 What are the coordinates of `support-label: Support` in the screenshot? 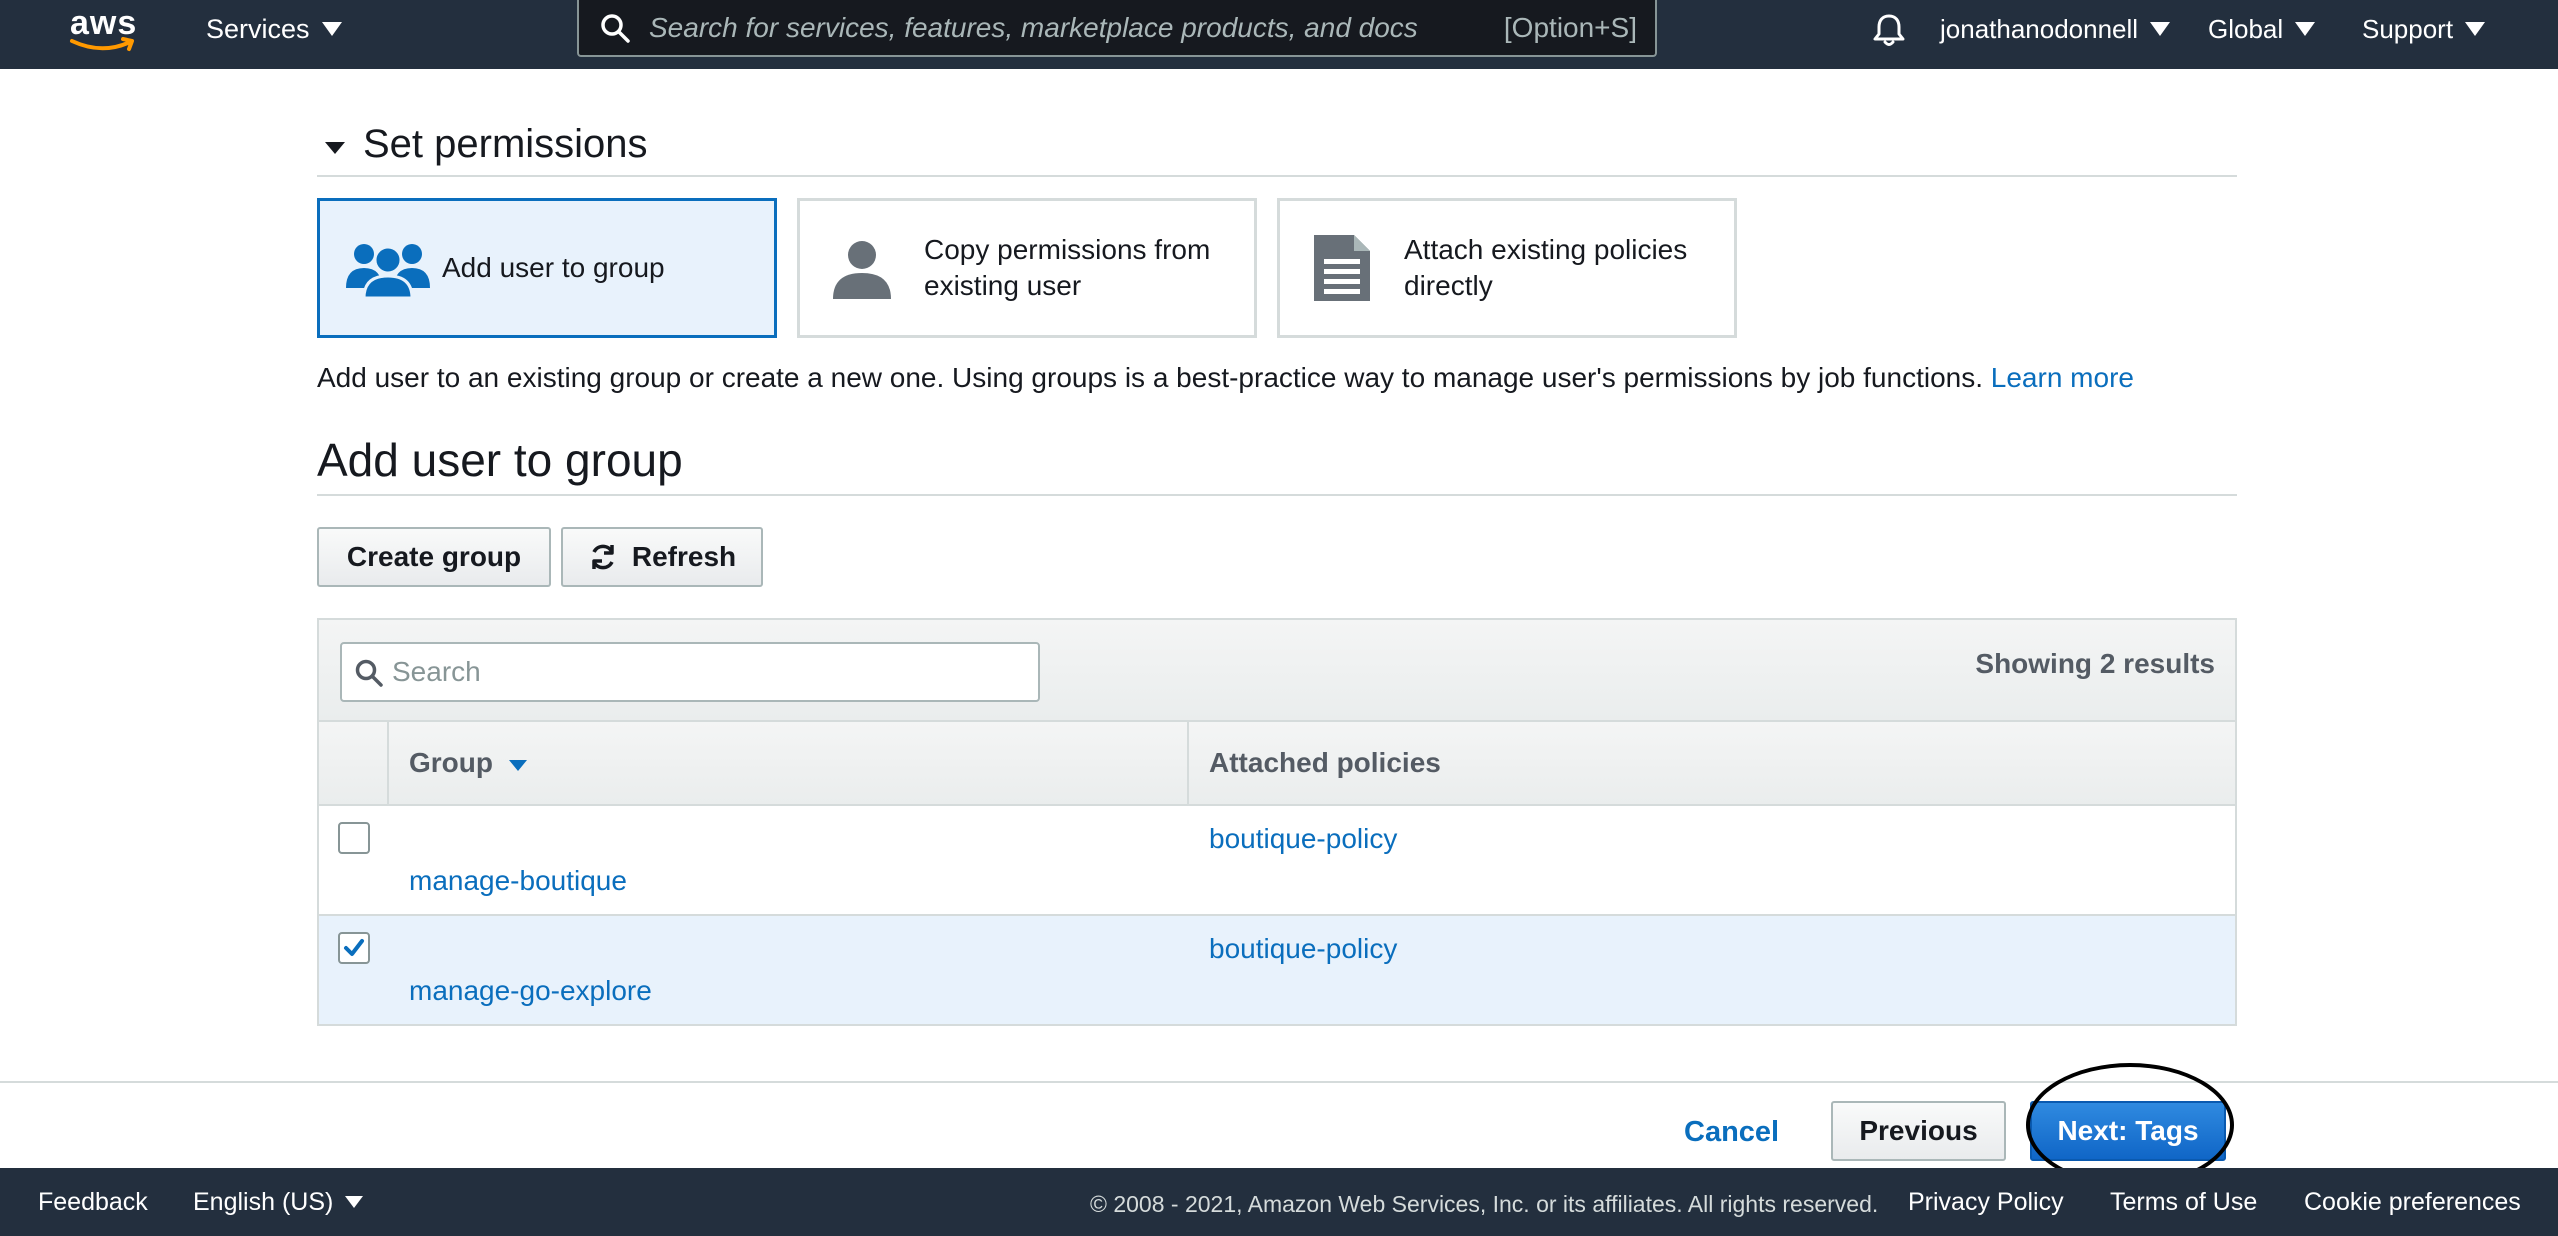 It's located at (2408, 29).